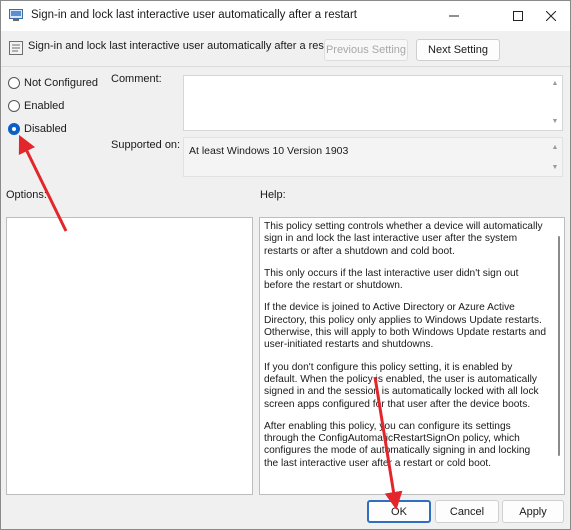  What do you see at coordinates (518, 16) in the screenshot?
I see `maximize-icon` at bounding box center [518, 16].